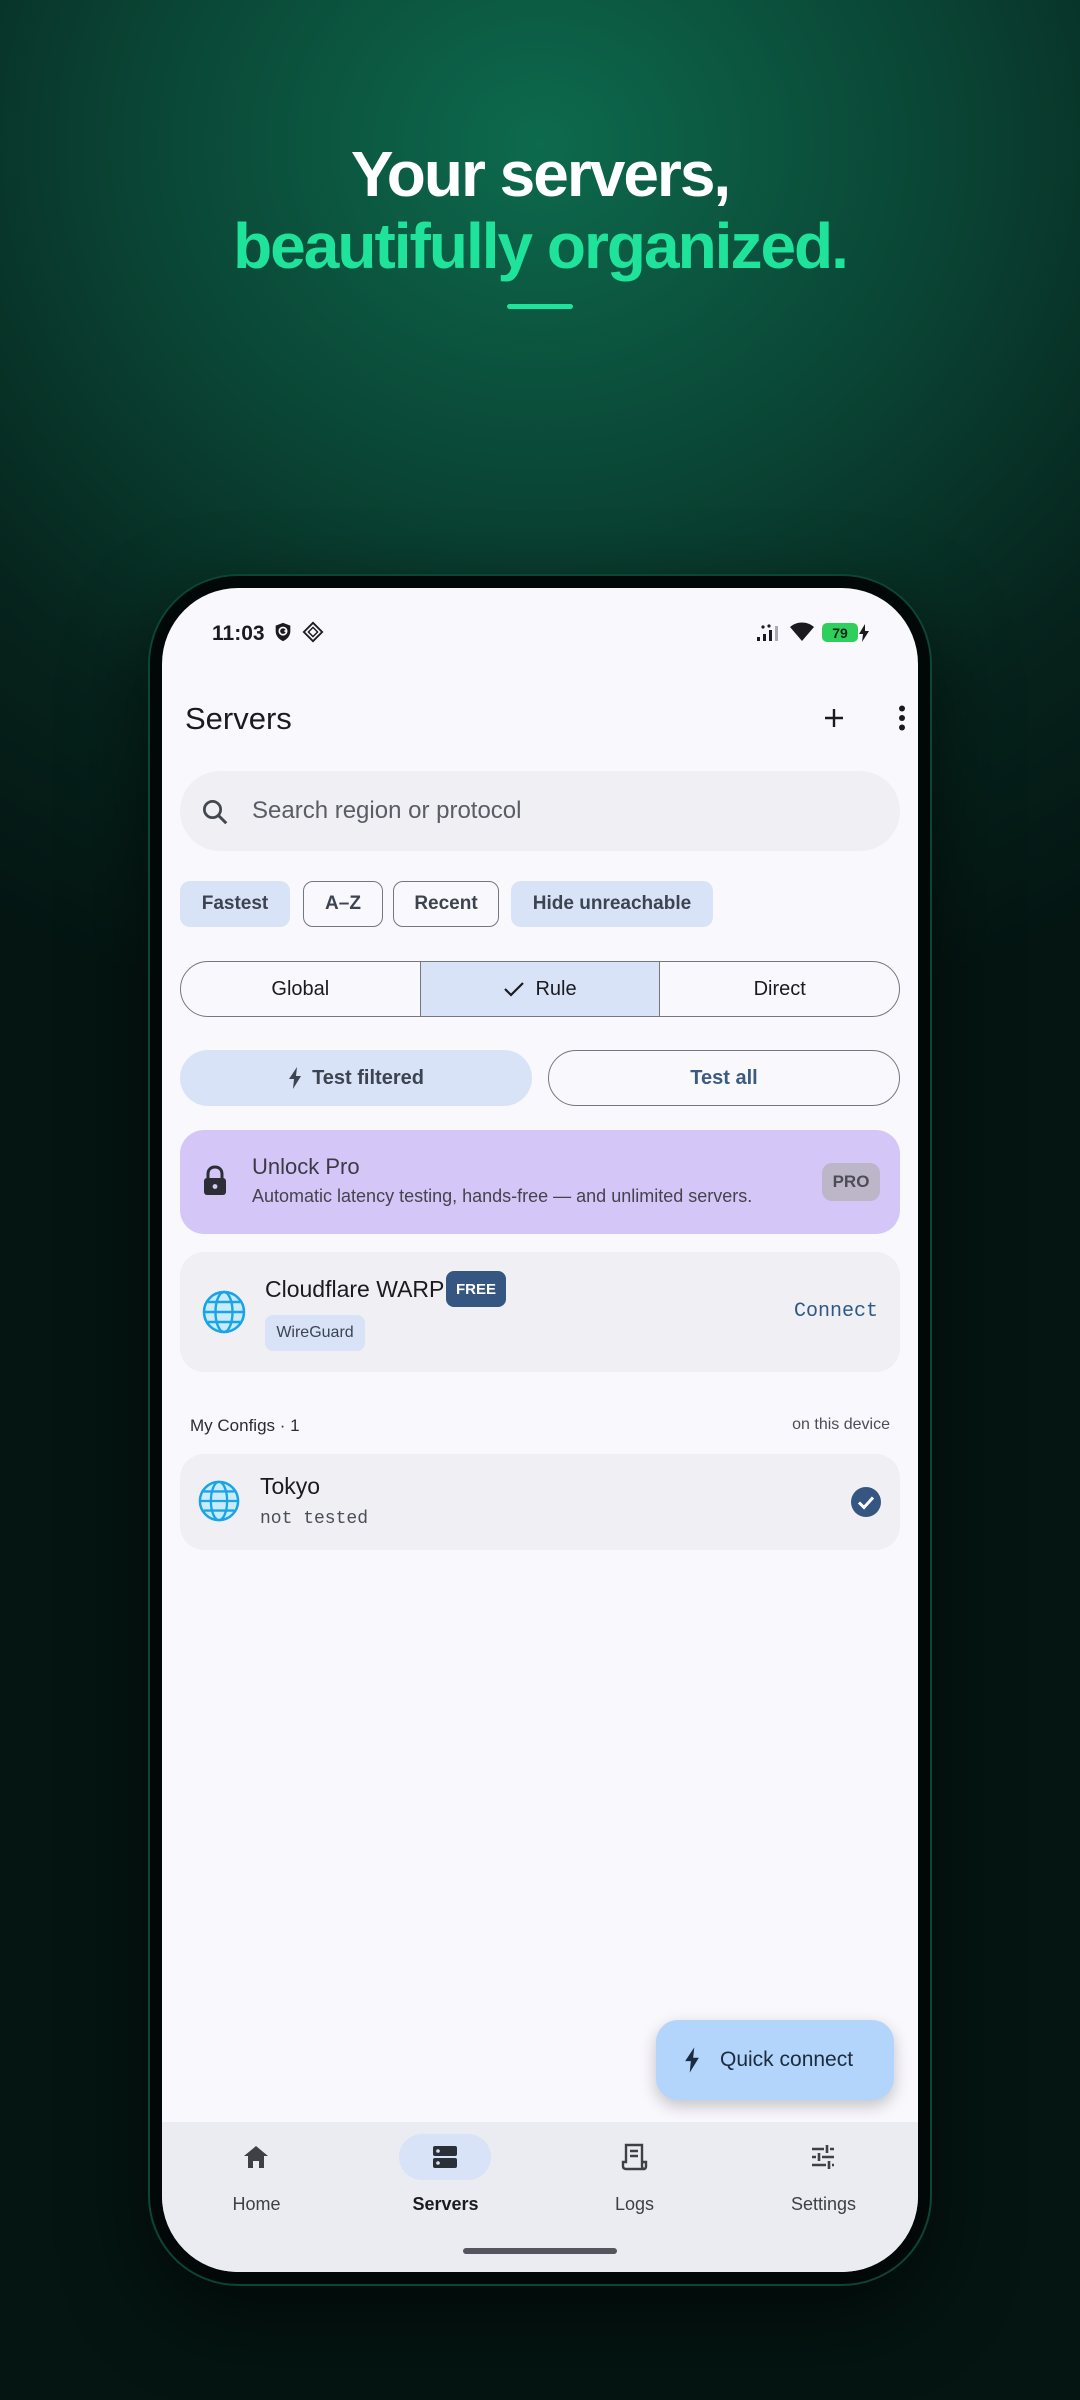 Image resolution: width=1080 pixels, height=2400 pixels. Describe the element at coordinates (256, 2187) in the screenshot. I see `nav-home: Home` at that location.